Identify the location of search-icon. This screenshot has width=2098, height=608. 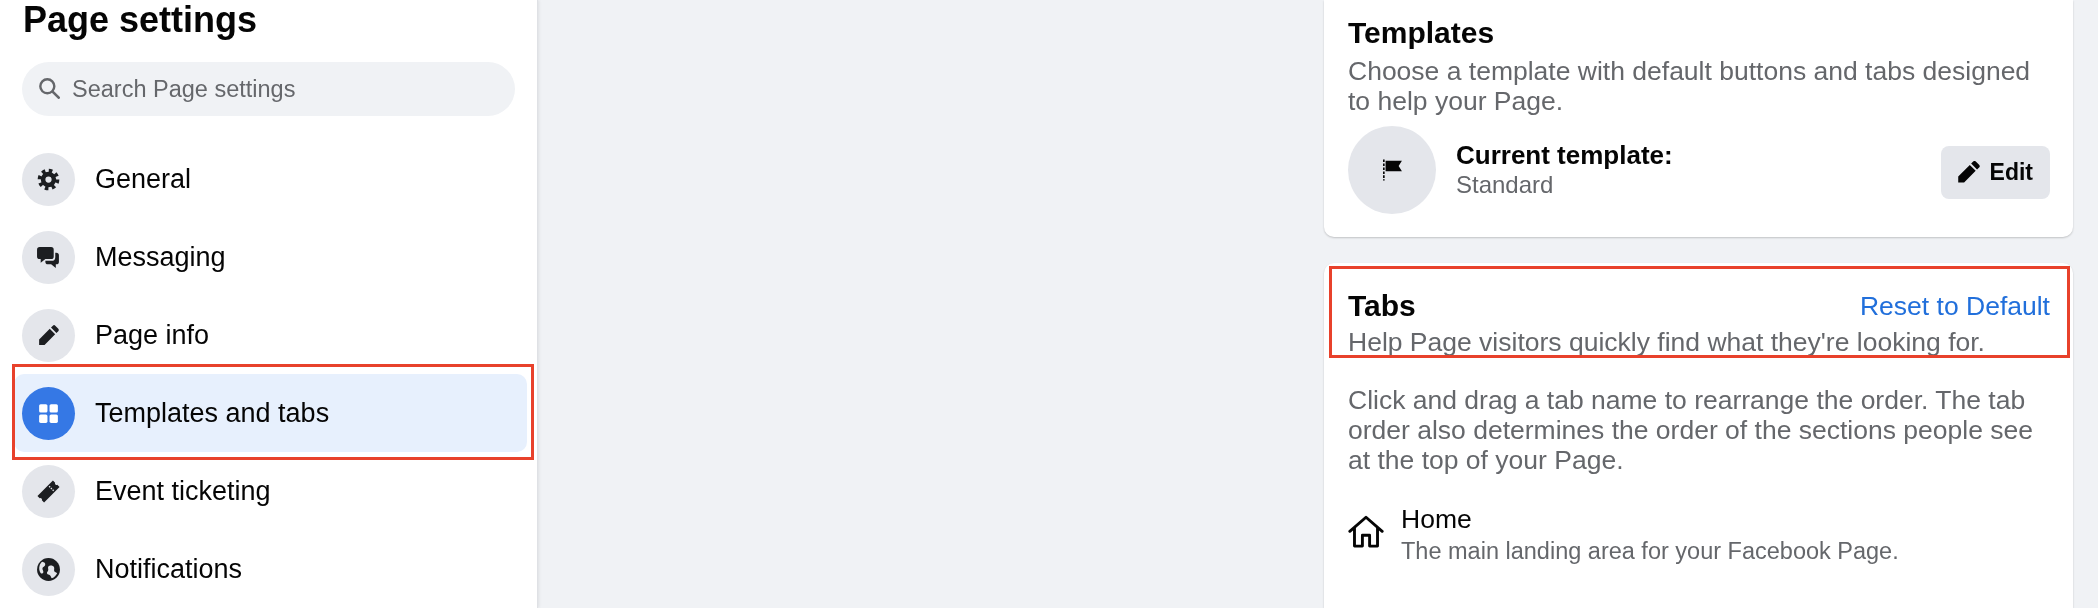
(49, 88).